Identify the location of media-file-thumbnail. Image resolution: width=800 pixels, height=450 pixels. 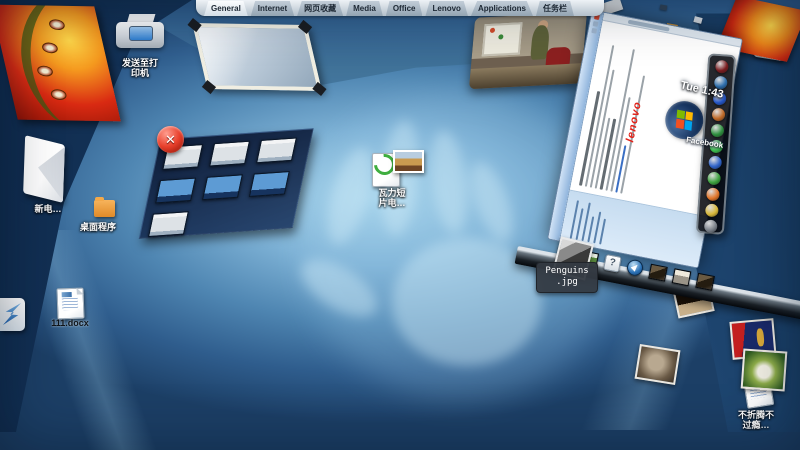
(408, 161).